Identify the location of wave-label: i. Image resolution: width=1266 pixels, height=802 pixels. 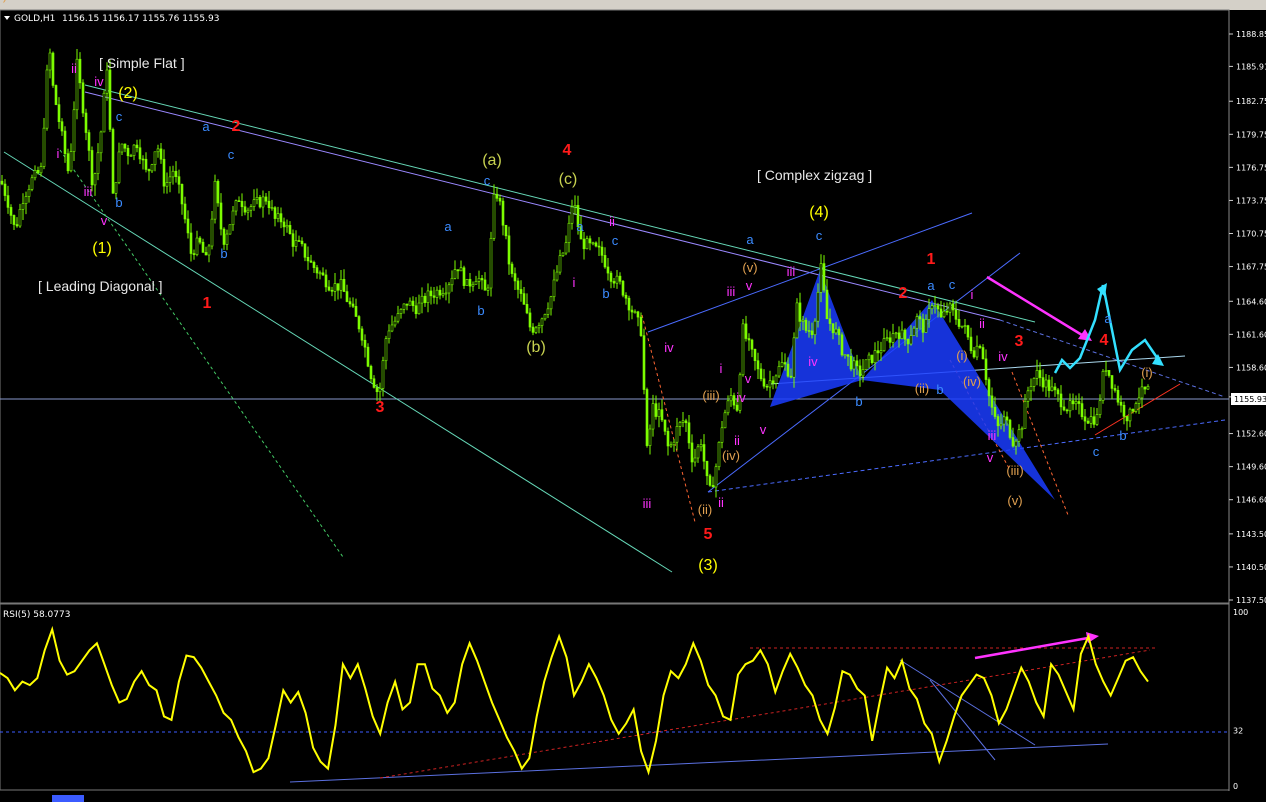
(574, 282).